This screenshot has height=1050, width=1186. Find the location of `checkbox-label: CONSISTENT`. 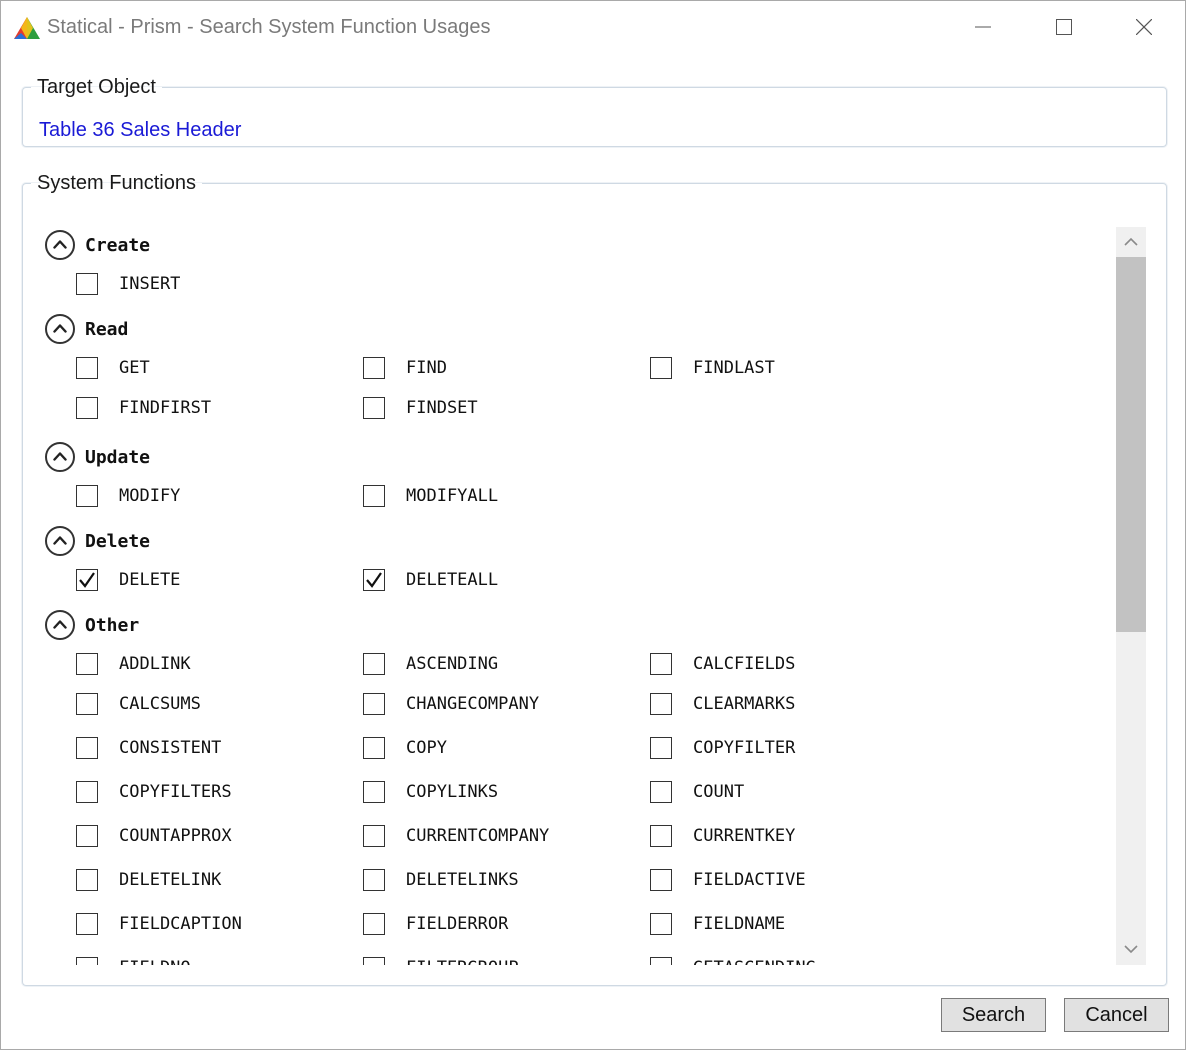

checkbox-label: CONSISTENT is located at coordinates (170, 748).